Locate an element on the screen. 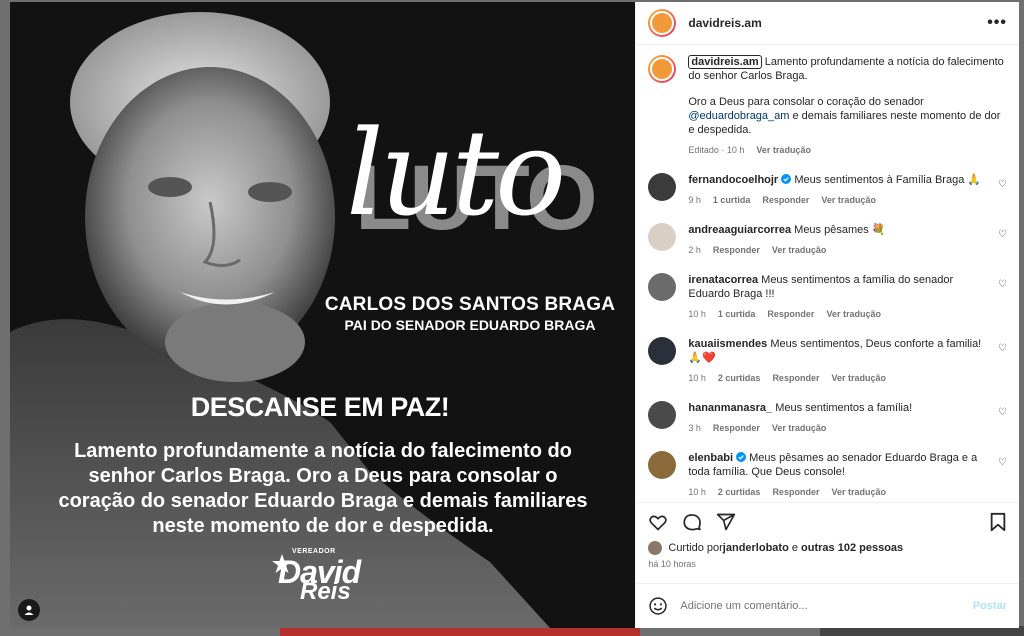  user-icon is located at coordinates (29, 610).